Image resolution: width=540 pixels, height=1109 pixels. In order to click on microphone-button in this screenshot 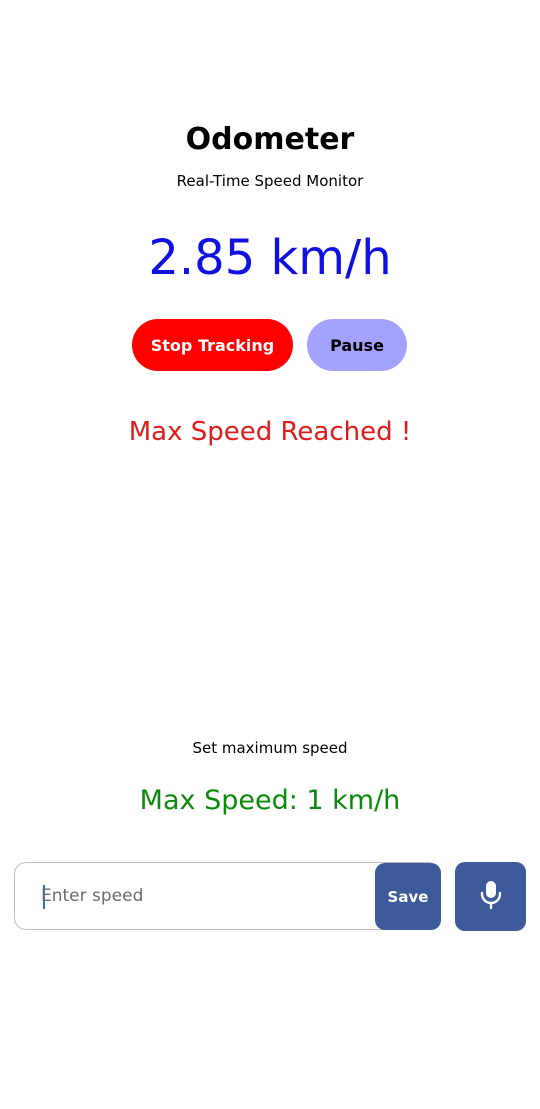, I will do `click(490, 896)`.